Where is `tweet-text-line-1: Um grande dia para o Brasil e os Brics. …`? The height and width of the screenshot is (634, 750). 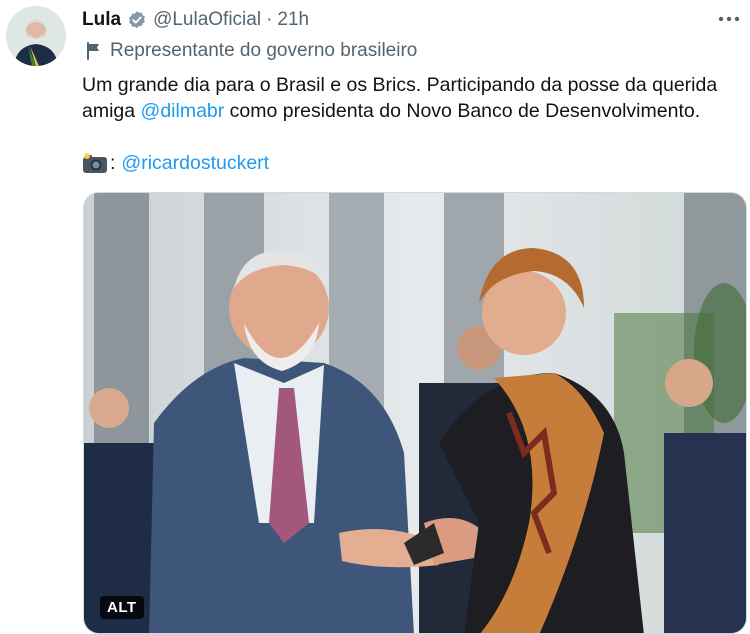
tweet-text-line-1: Um grande dia para o Brasil e os Brics. … is located at coordinates (400, 85).